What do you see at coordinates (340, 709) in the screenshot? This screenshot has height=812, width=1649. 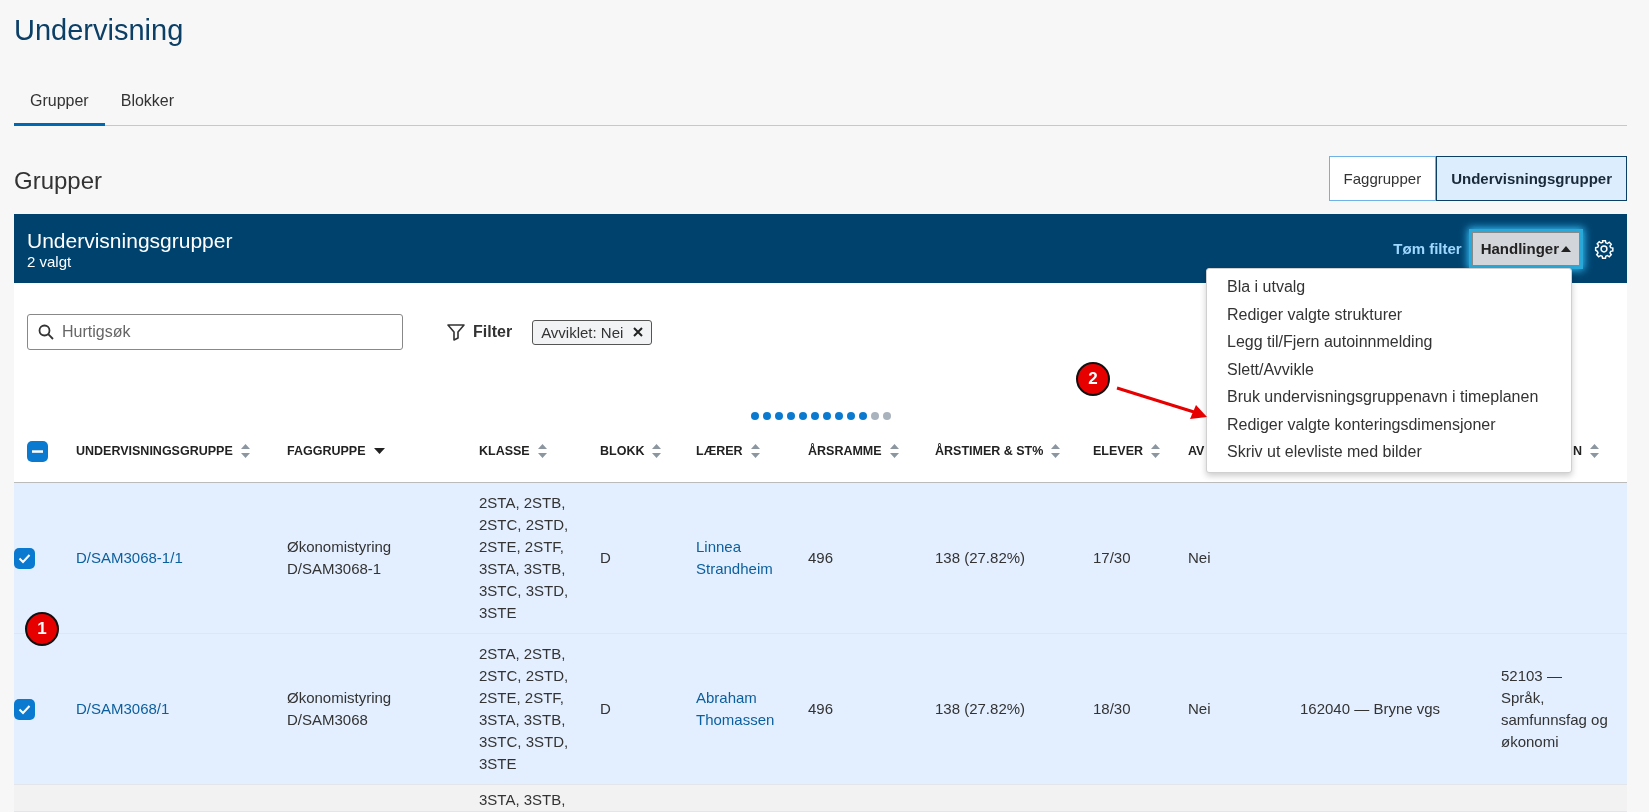 I see `table-cell-text: Økonomistyring D/SAM3068` at bounding box center [340, 709].